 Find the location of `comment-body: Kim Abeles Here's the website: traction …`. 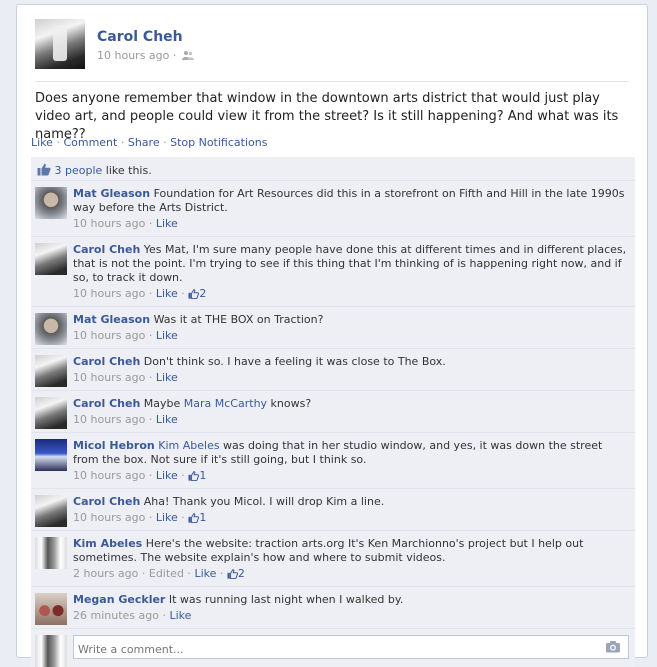

comment-body: Kim Abeles Here's the website: traction … is located at coordinates (351, 551).